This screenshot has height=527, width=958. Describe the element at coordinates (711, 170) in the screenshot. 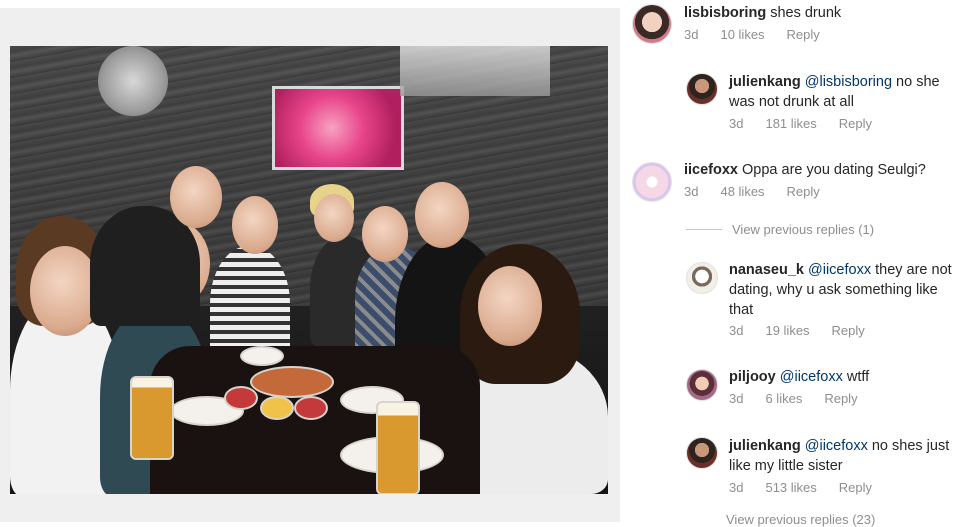

I see `comment-username: iicefoxx` at that location.